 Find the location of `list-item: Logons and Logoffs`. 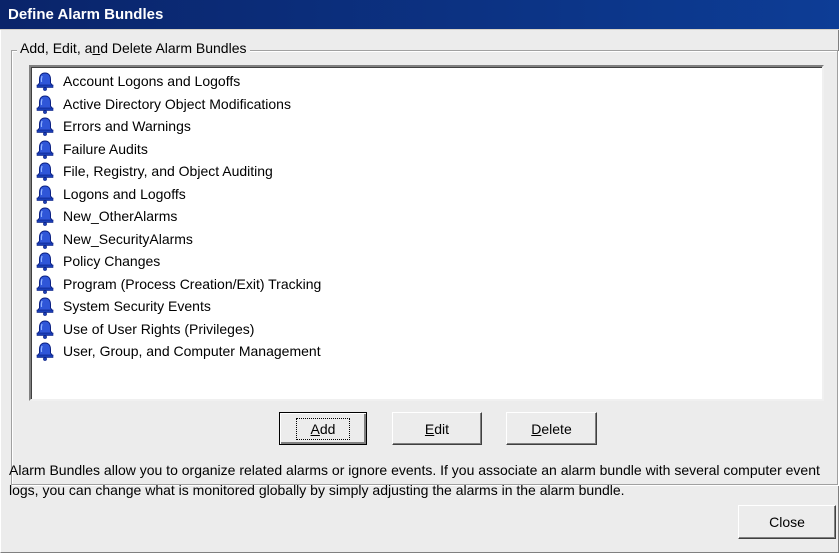

list-item: Logons and Logoffs is located at coordinates (426, 194).